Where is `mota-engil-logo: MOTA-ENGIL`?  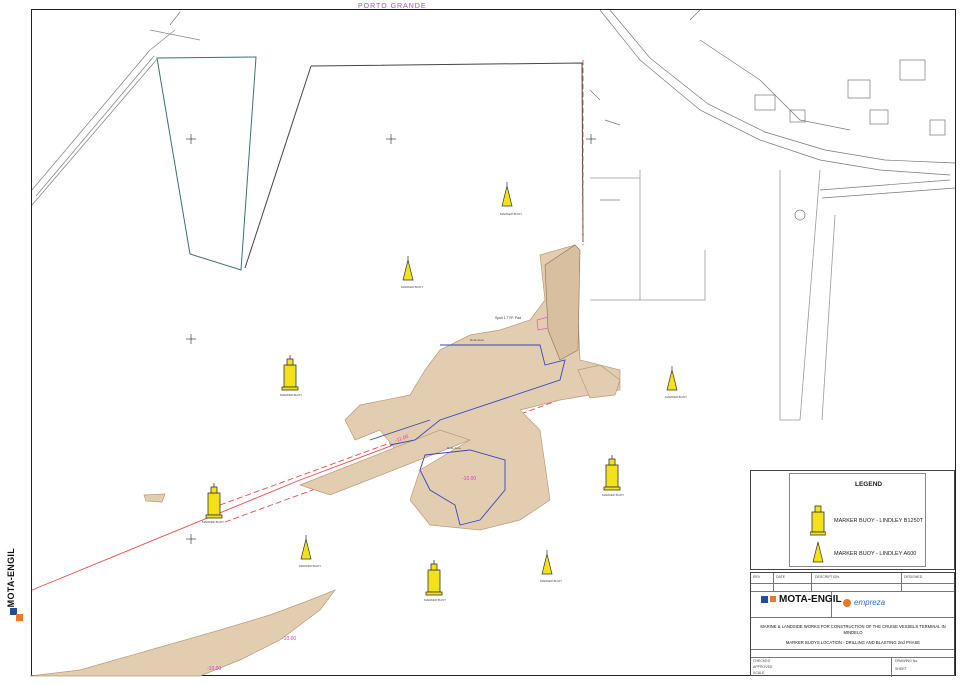 mota-engil-logo: MOTA-ENGIL is located at coordinates (801, 599).